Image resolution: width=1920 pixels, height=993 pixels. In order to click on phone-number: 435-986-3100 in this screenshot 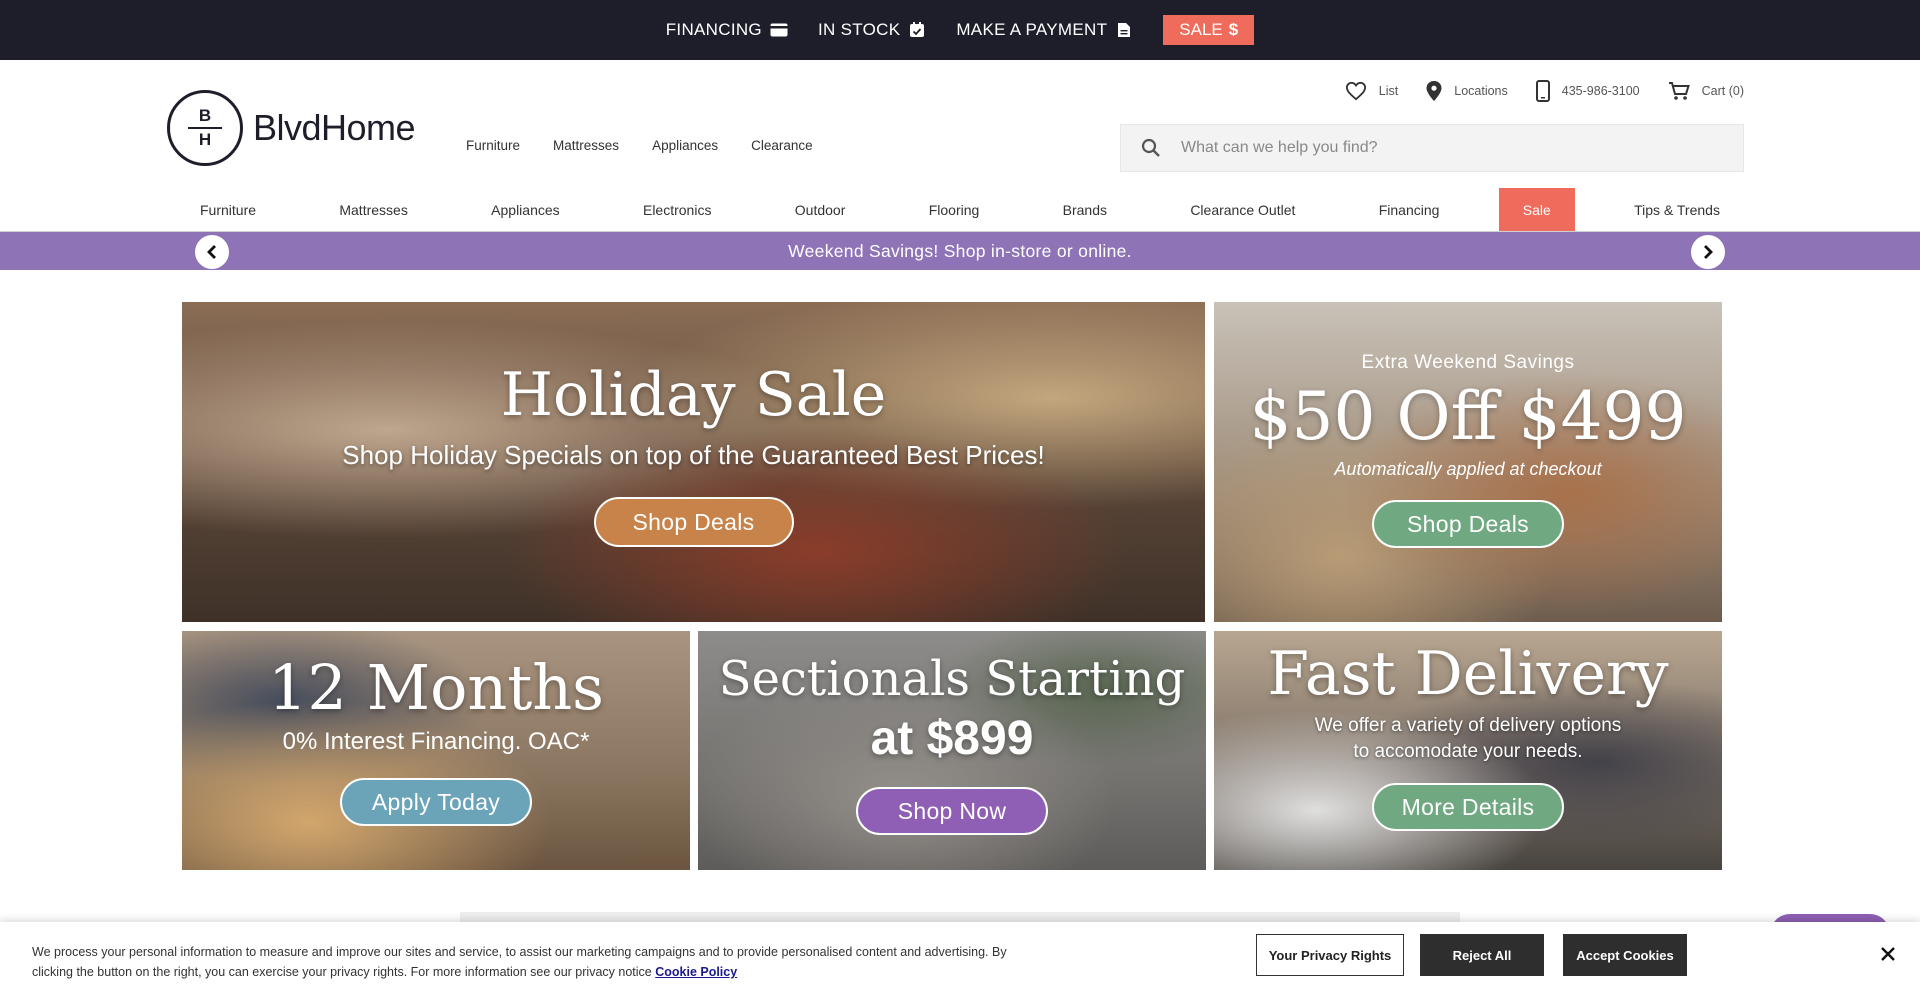, I will do `click(1600, 91)`.